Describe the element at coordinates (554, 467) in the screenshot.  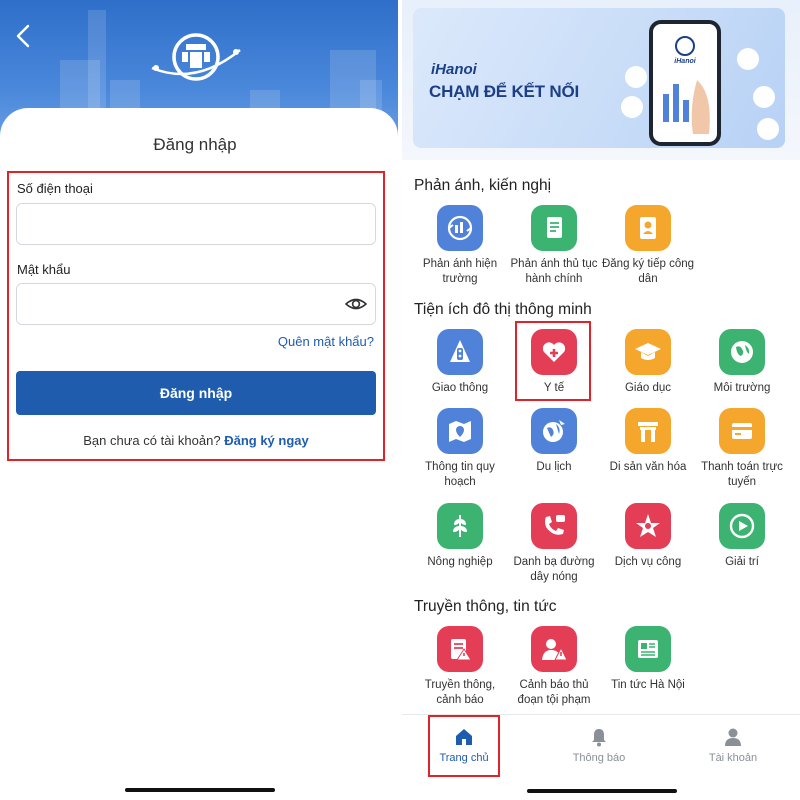
I see `tile-label: Du lịch` at that location.